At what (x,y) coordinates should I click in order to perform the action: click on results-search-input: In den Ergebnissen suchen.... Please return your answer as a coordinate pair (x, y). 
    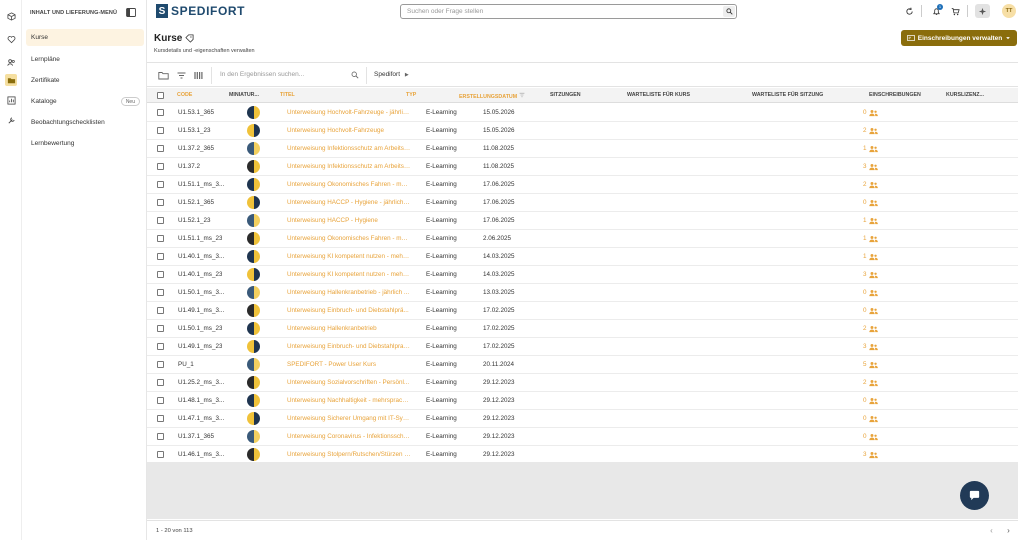
    Looking at the image, I should click on (262, 74).